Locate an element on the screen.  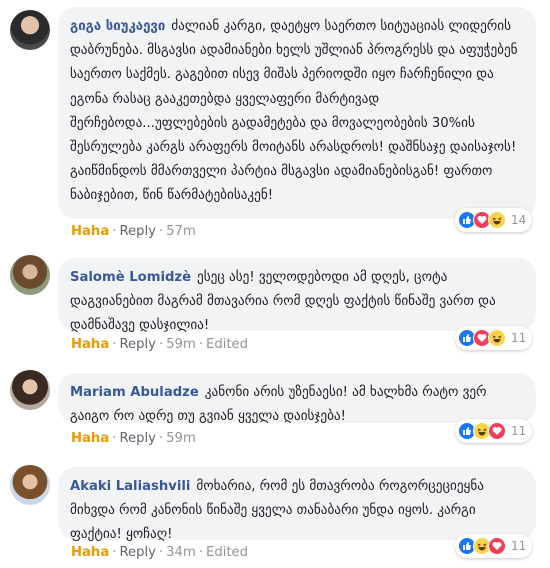
comment-actions: Haha · Reply · 34m · Edited is located at coordinates (159, 552).